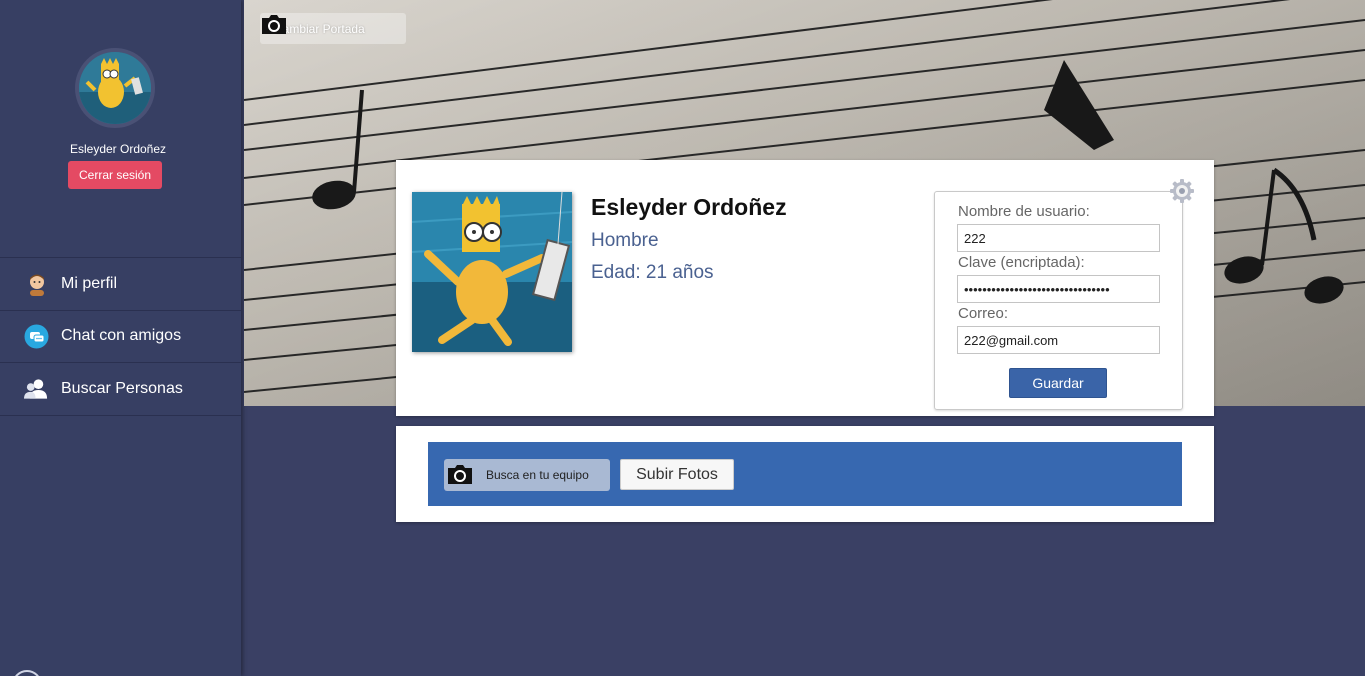 This screenshot has height=676, width=1365. What do you see at coordinates (1058, 340) in the screenshot?
I see `email-field` at bounding box center [1058, 340].